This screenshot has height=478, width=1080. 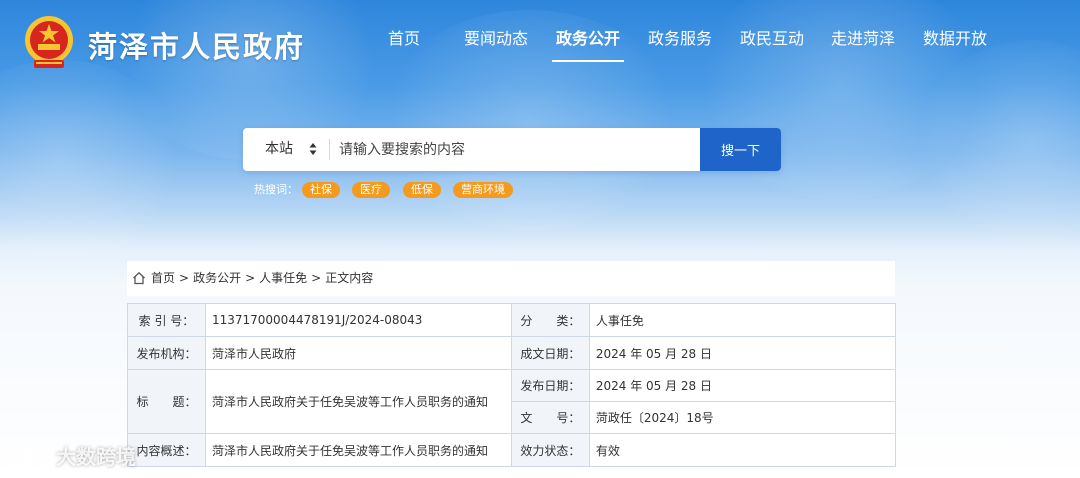 I want to click on publisher-label: 发布机构：, so click(x=166, y=353).